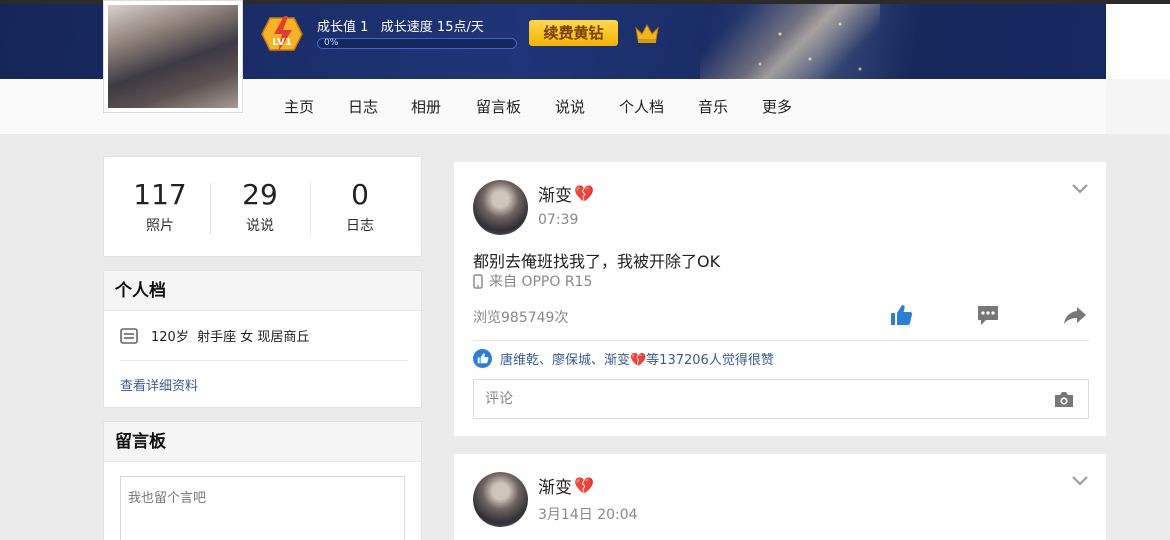 The image size is (1170, 540). Describe the element at coordinates (363, 106) in the screenshot. I see `nav-blog: 日志` at that location.